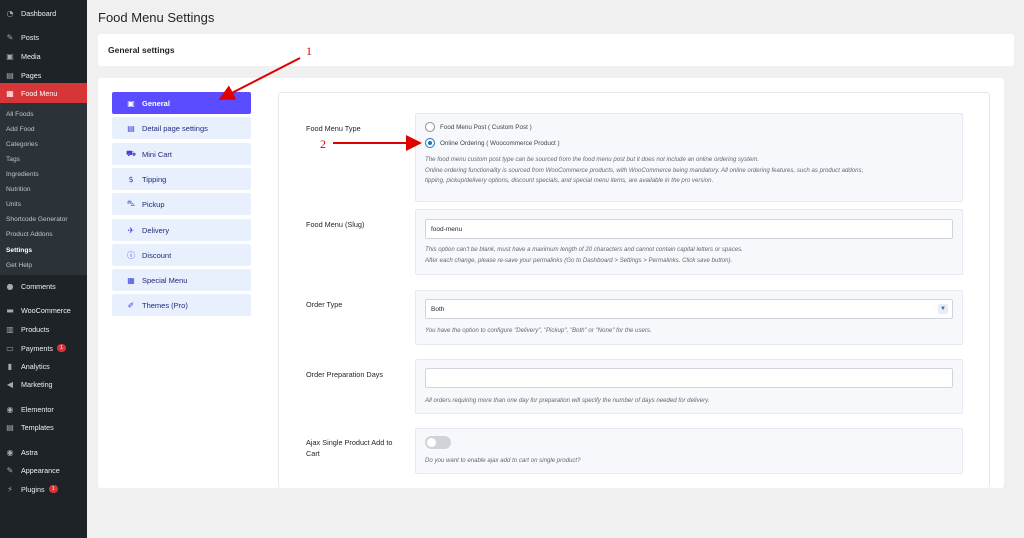 This screenshot has height=538, width=1024. Describe the element at coordinates (309, 51) in the screenshot. I see `annotation-number-1: 1` at that location.